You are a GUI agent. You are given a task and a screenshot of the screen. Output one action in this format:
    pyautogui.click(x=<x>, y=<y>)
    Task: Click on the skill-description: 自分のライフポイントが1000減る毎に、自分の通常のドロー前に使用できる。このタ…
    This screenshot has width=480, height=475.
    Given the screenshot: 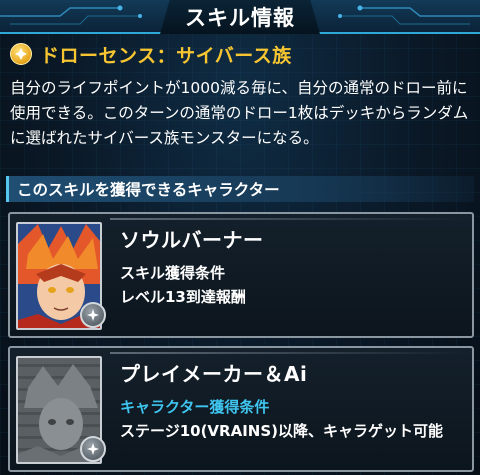 What is the action you would take?
    pyautogui.click(x=239, y=113)
    